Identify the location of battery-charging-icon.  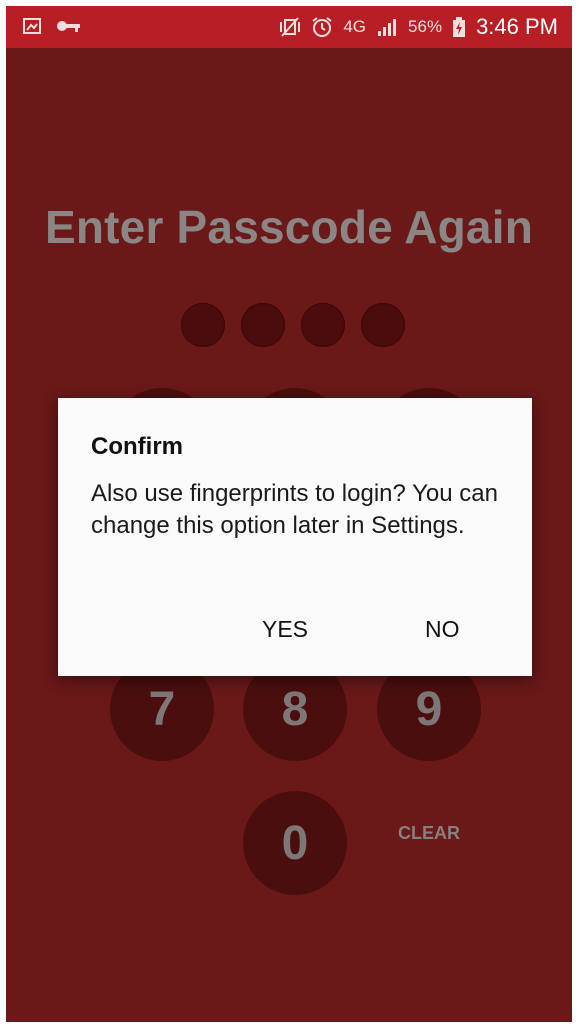
(459, 27).